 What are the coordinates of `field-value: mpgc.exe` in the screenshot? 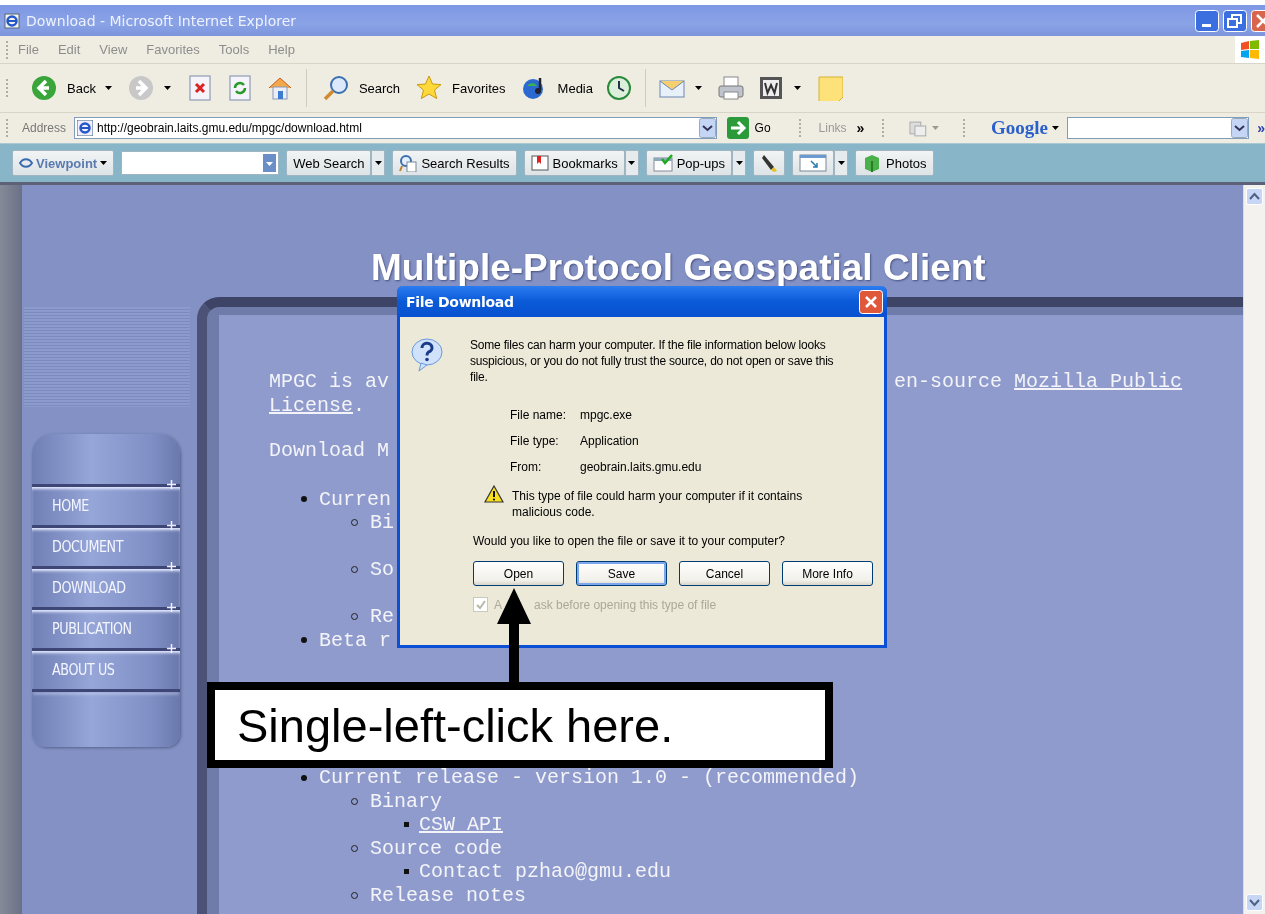 It's located at (606, 415).